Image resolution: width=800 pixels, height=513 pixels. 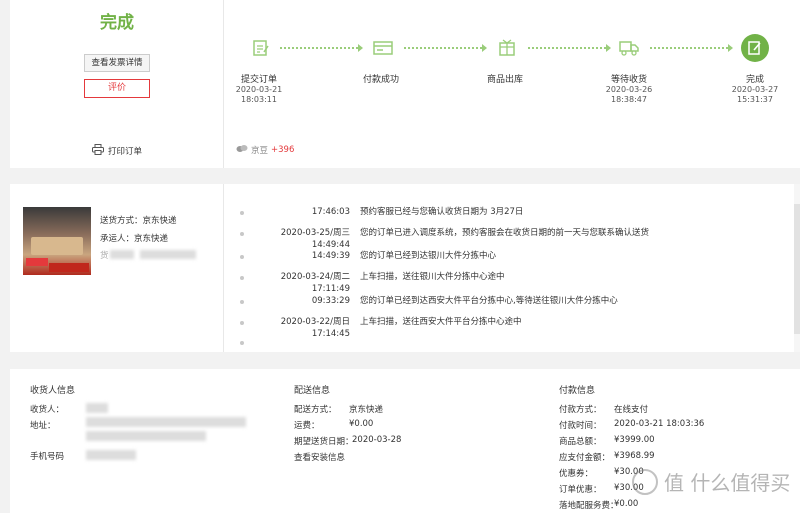 What do you see at coordinates (315, 410) in the screenshot?
I see `delivery-method-label: 配送方式：` at bounding box center [315, 410].